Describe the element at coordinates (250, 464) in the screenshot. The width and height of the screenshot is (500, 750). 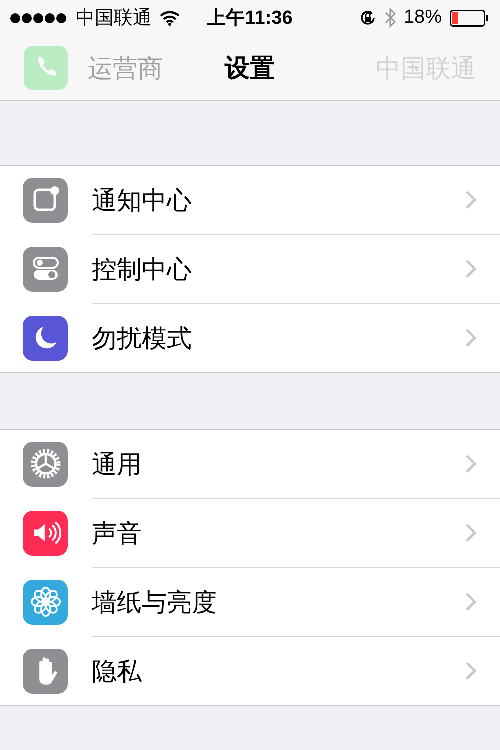
I see `settings-row: 通用` at that location.